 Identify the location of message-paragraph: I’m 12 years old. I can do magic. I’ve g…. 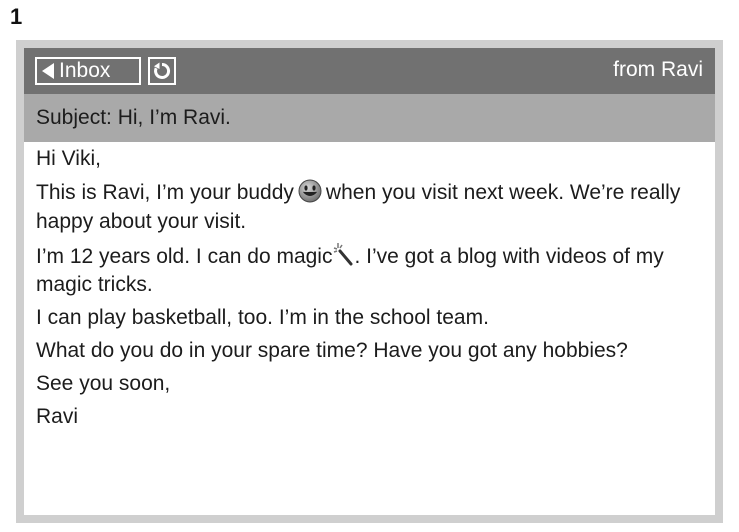
(369, 269).